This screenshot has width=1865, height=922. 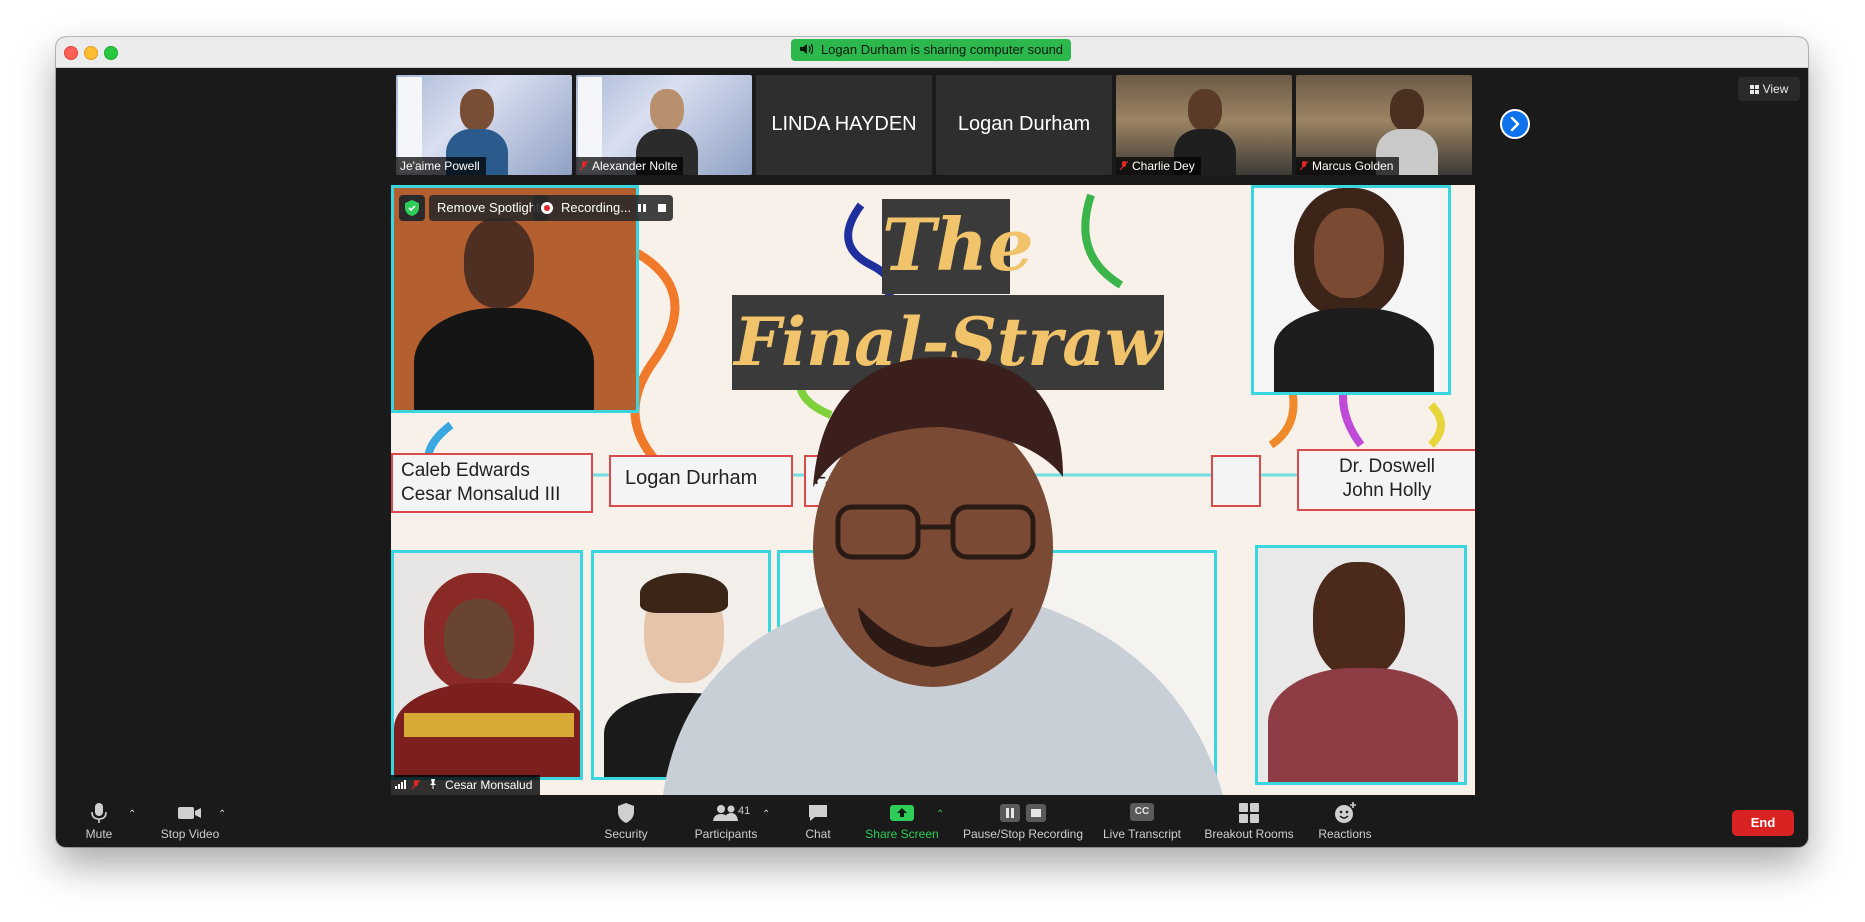 I want to click on spotlight-name-tag: Cesar Monsalud, so click(x=466, y=785).